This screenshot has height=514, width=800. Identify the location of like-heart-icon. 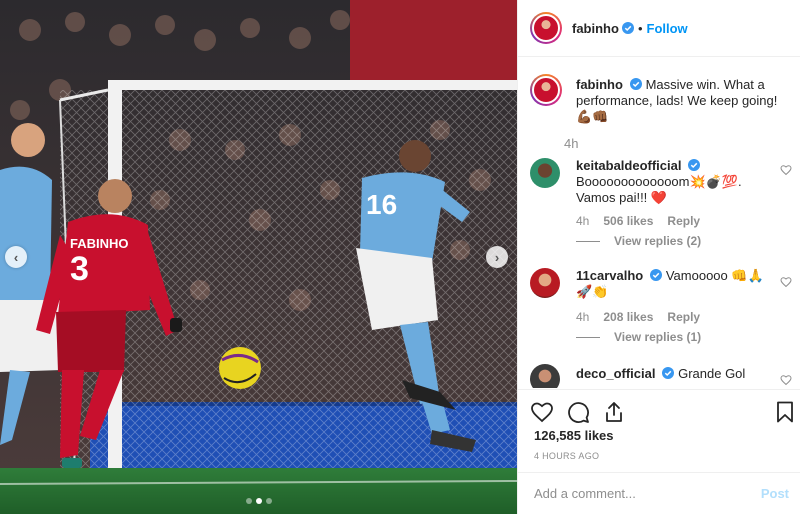
(542, 412).